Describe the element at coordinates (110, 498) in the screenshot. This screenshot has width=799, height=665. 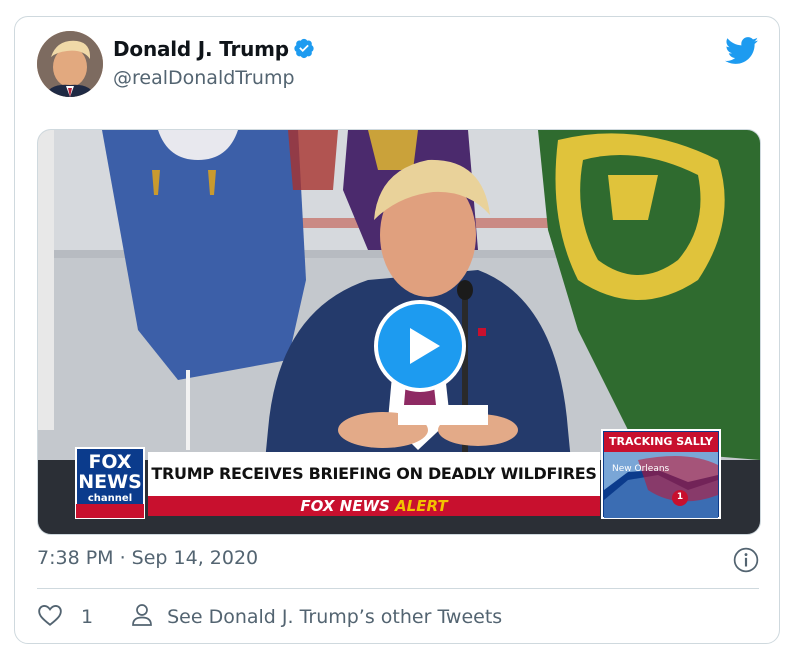
I see `logo-line3: channel` at that location.